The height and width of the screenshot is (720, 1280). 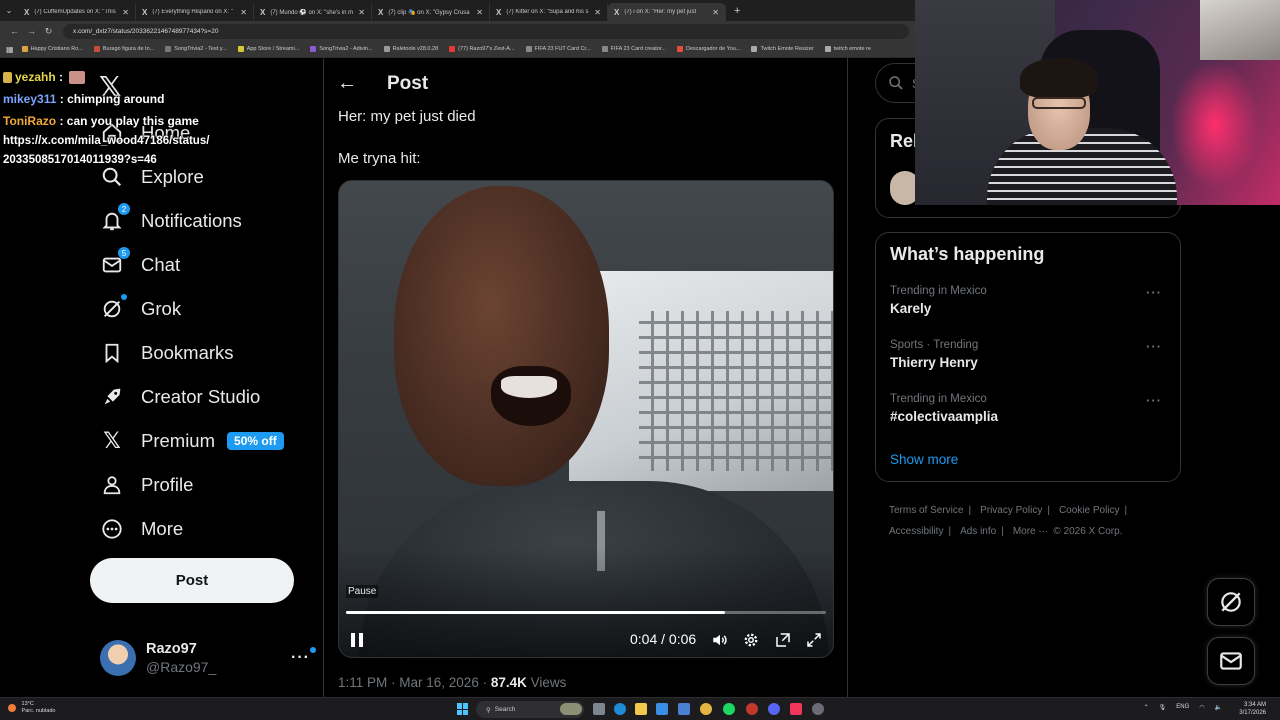 What do you see at coordinates (140, 263) in the screenshot?
I see `nav-item-chat: 5 Chat` at bounding box center [140, 263].